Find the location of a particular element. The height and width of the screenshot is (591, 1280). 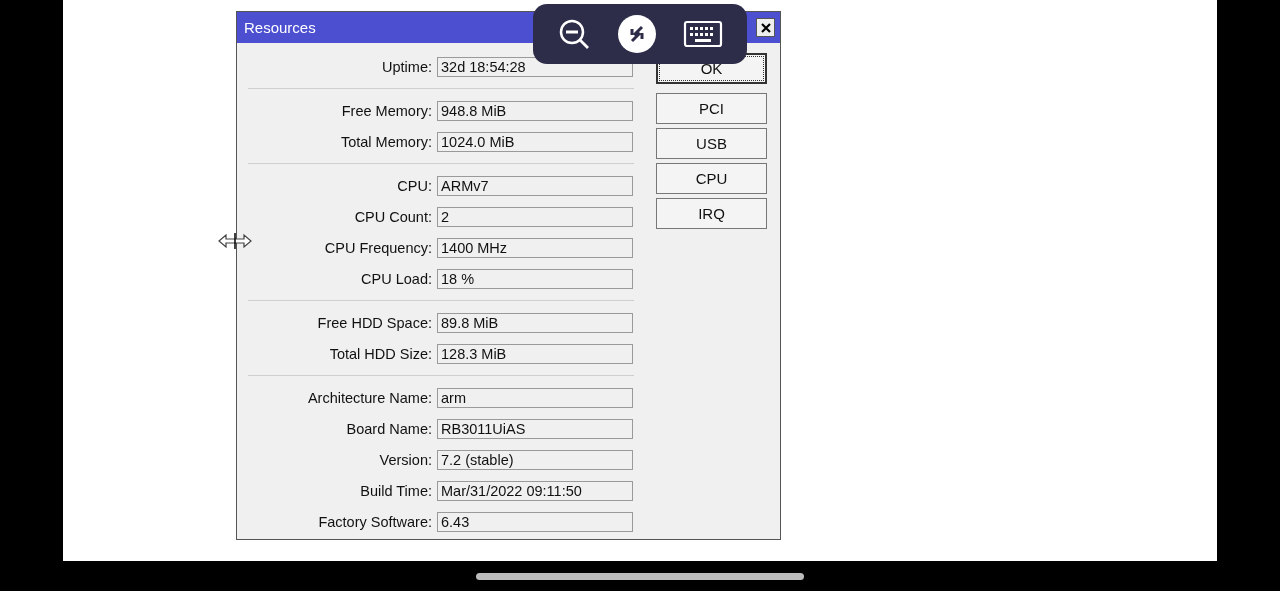

field-label: Free HDD Space: is located at coordinates (374, 322).